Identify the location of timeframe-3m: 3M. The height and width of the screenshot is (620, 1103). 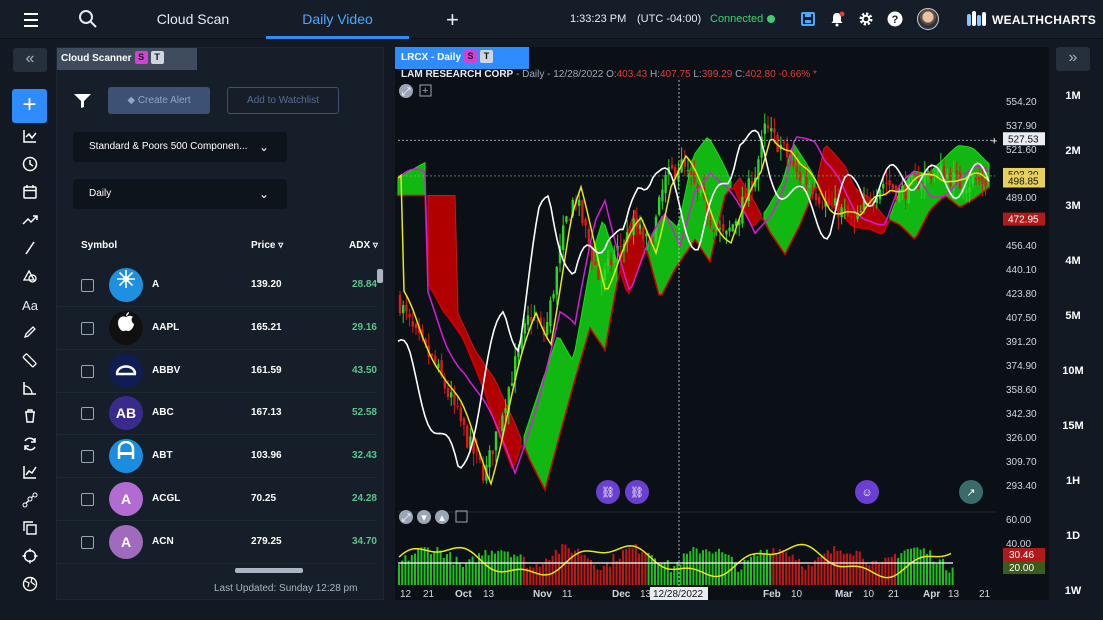
(1073, 206).